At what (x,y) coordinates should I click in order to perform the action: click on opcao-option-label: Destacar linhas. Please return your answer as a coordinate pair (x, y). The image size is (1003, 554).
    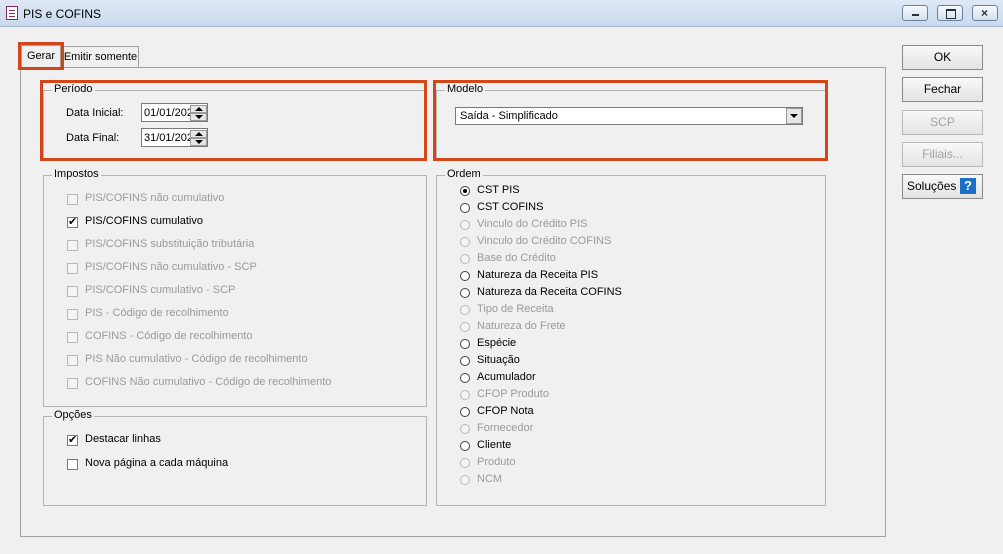
    Looking at the image, I should click on (123, 439).